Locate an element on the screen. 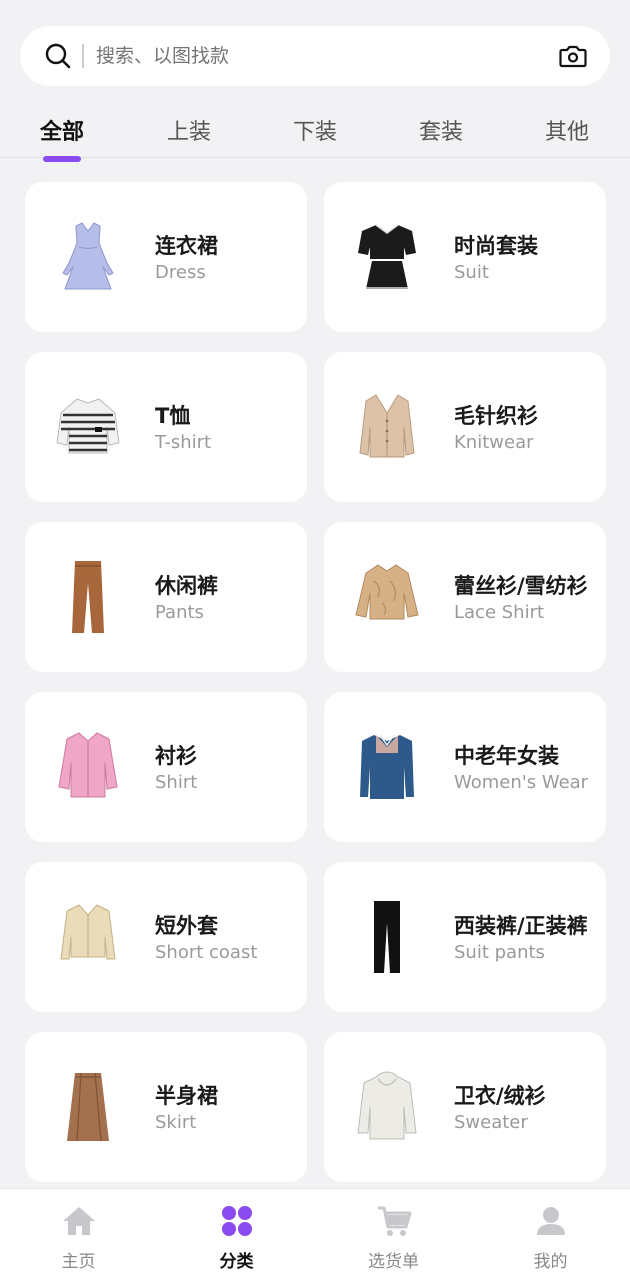 This screenshot has width=630, height=1280. tab-other: 其他 is located at coordinates (567, 130).